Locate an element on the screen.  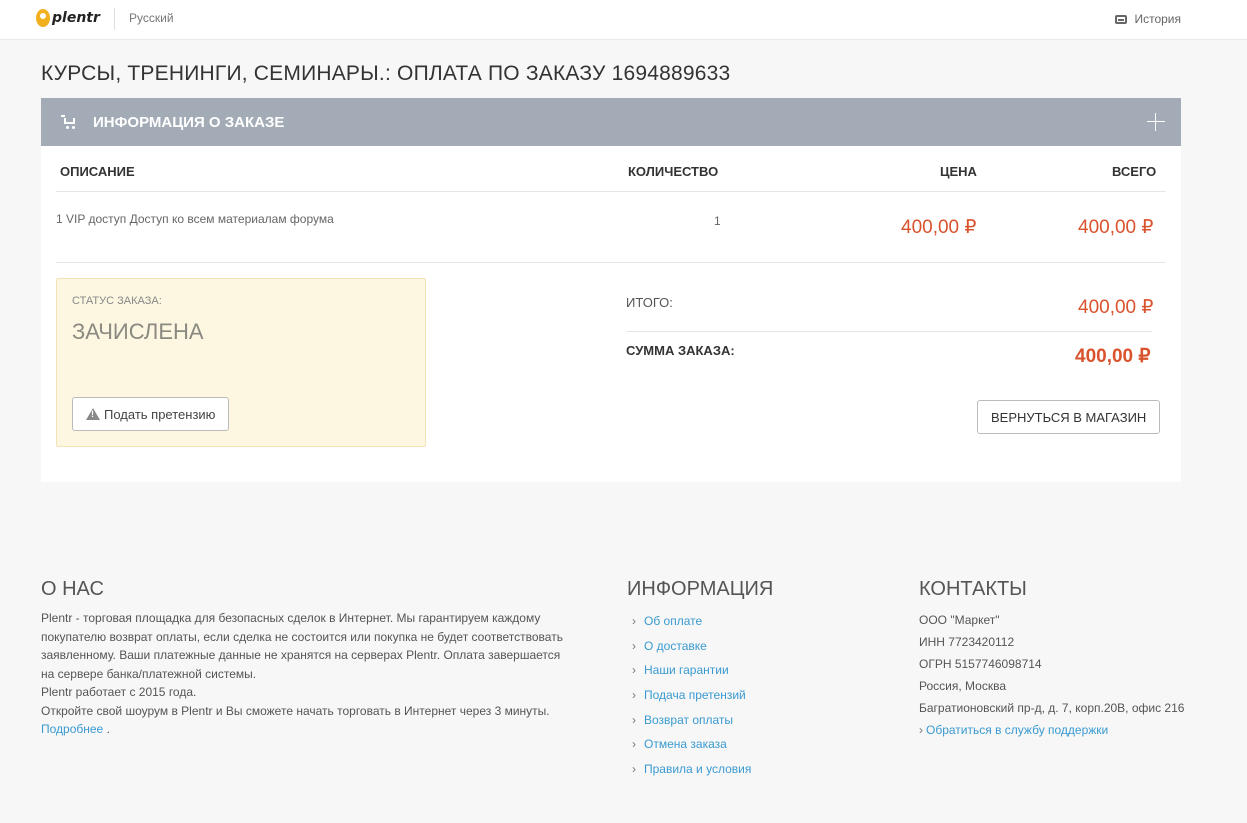
about-more-suffix: . is located at coordinates (106, 729).